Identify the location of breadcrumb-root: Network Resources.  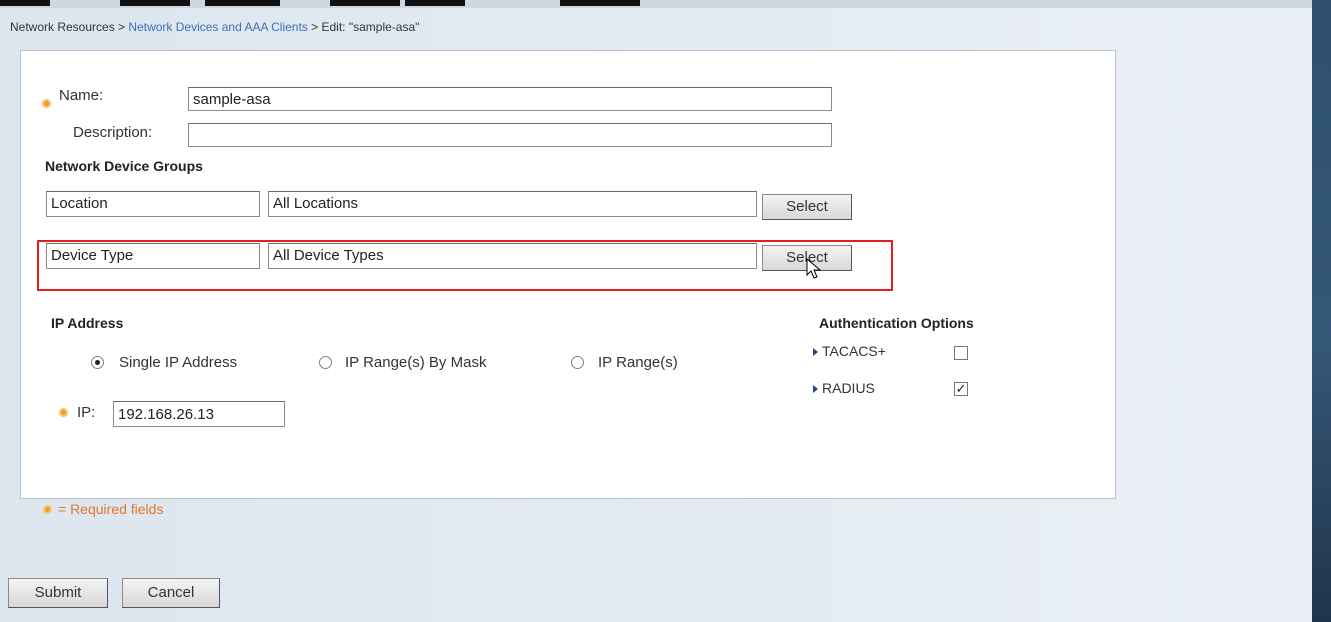
(62, 27).